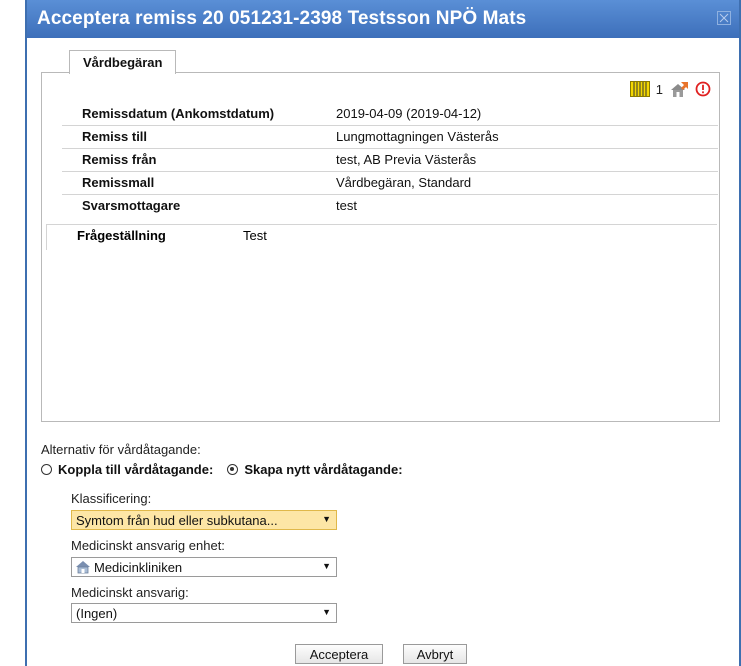  I want to click on detail-label: Svarsmottagare, so click(131, 205).